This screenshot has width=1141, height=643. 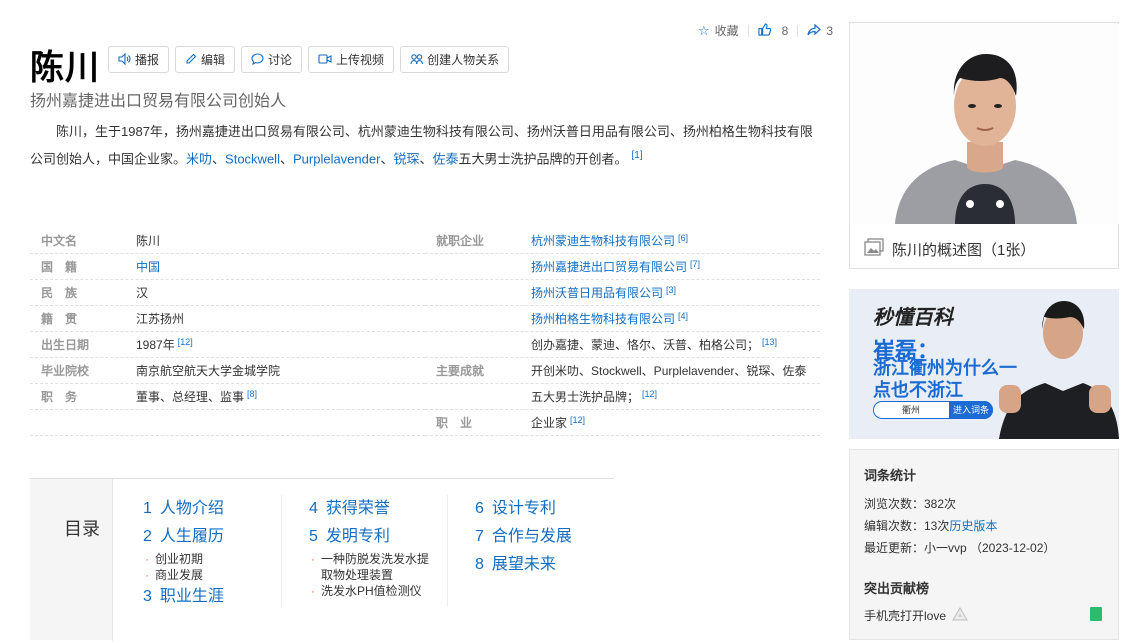 I want to click on stats-title: 词条统计, so click(x=890, y=475).